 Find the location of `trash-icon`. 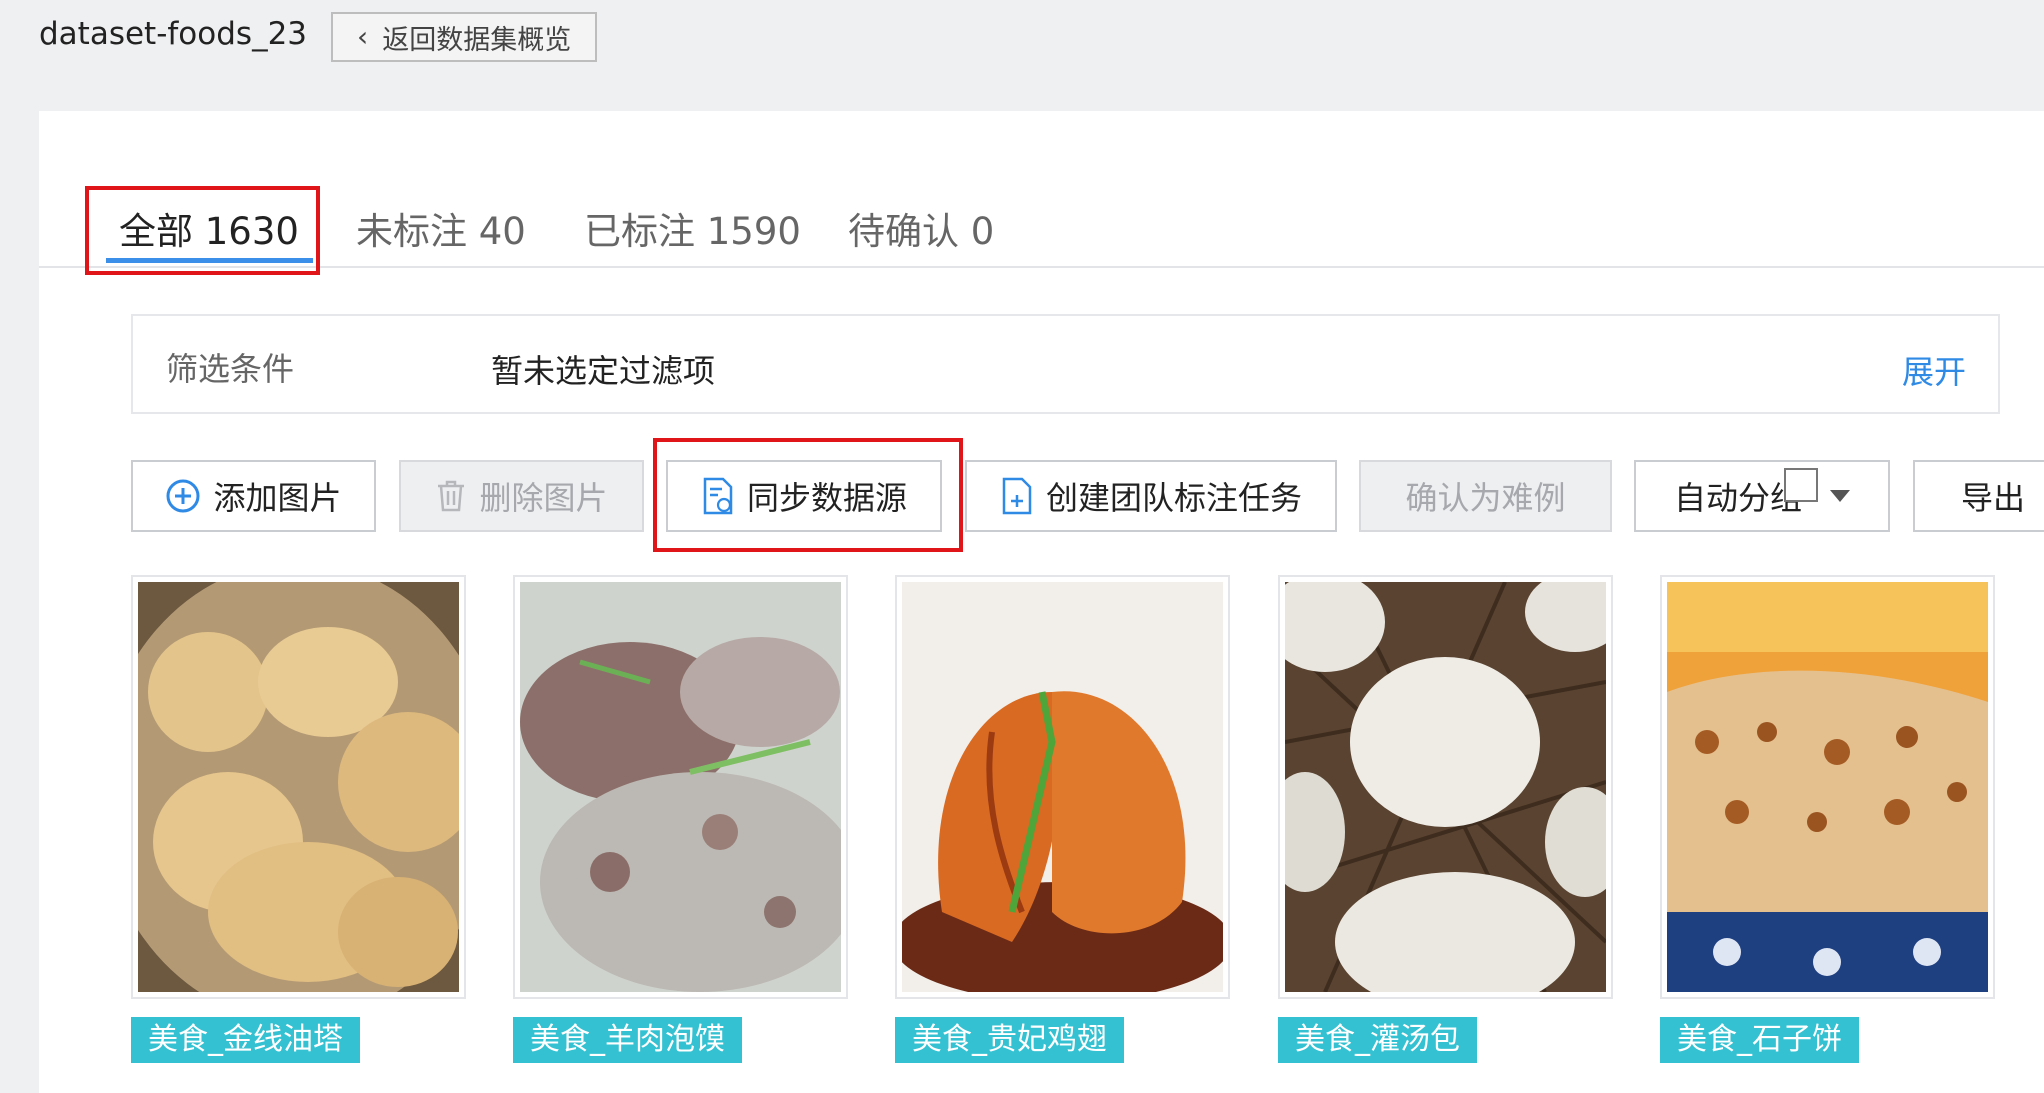

trash-icon is located at coordinates (451, 496).